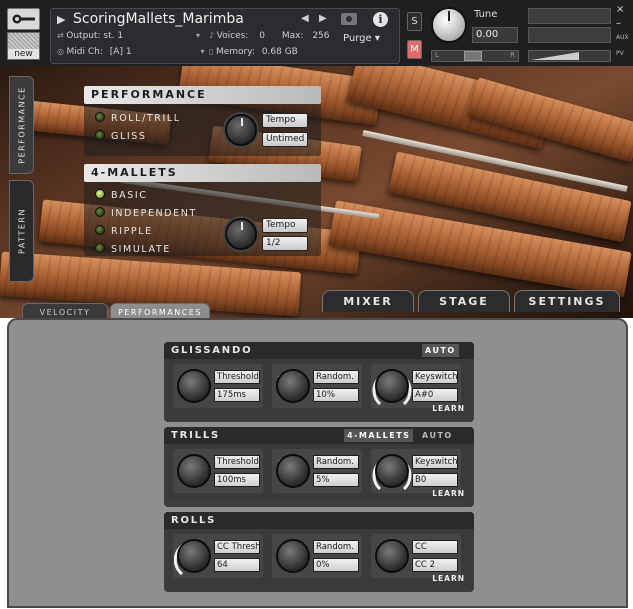 The width and height of the screenshot is (633, 609). Describe the element at coordinates (213, 35) in the screenshot. I see `voices-icon: ♪` at that location.